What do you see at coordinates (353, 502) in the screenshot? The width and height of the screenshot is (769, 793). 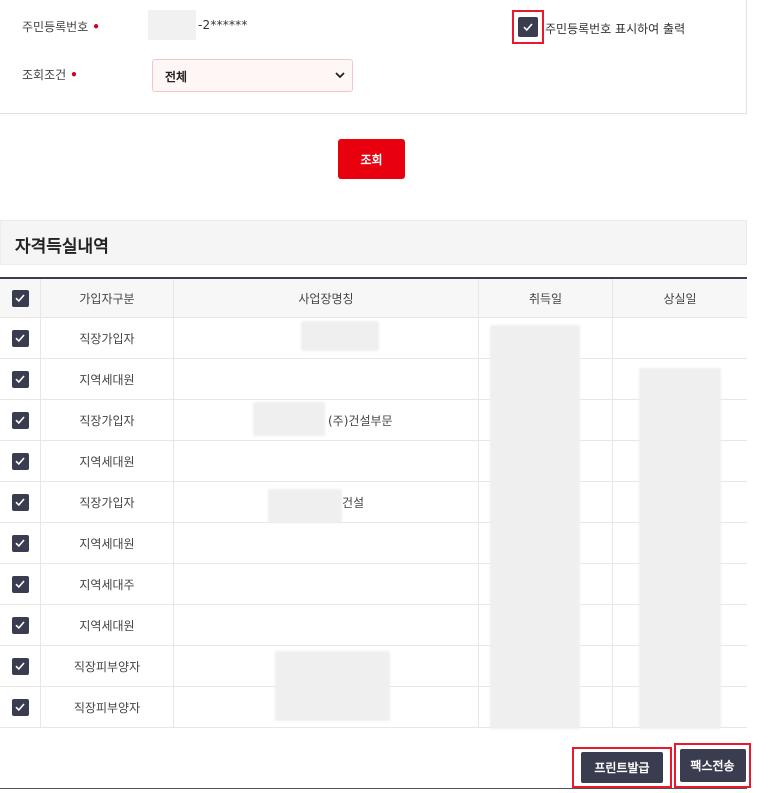 I see `workplace-name: 건설` at bounding box center [353, 502].